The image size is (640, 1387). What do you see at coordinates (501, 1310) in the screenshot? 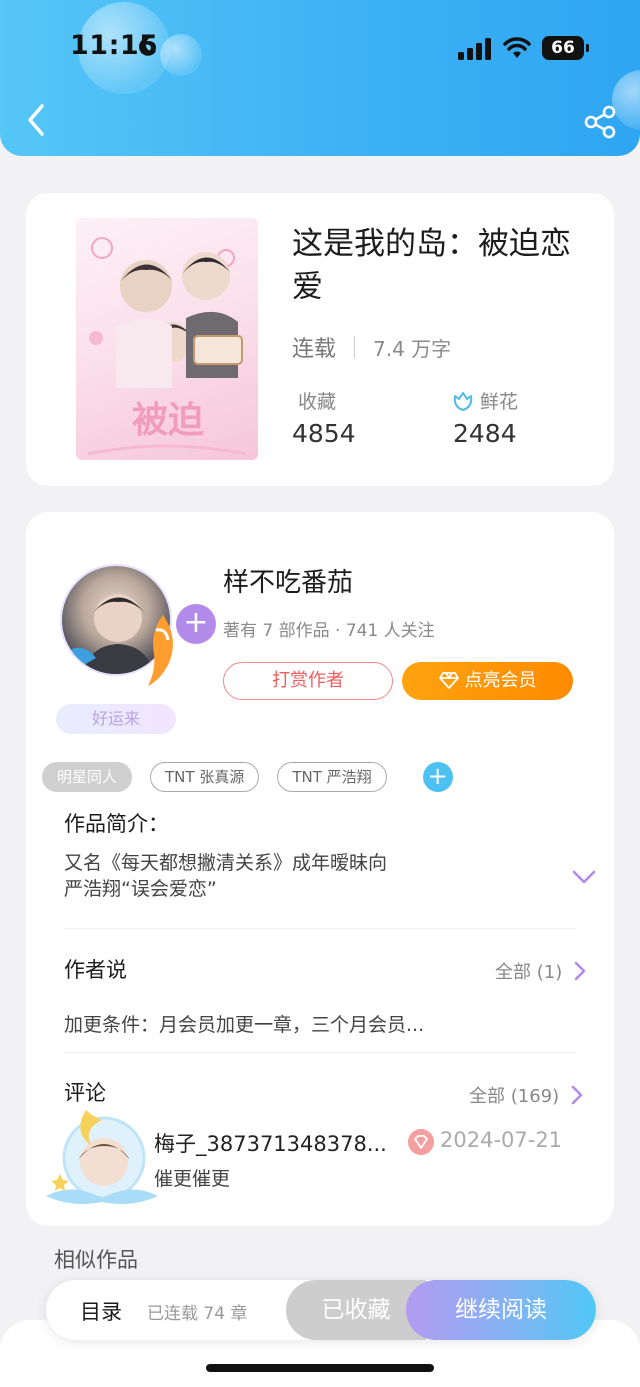
I see `continue-reading-button: 继续阅读` at bounding box center [501, 1310].